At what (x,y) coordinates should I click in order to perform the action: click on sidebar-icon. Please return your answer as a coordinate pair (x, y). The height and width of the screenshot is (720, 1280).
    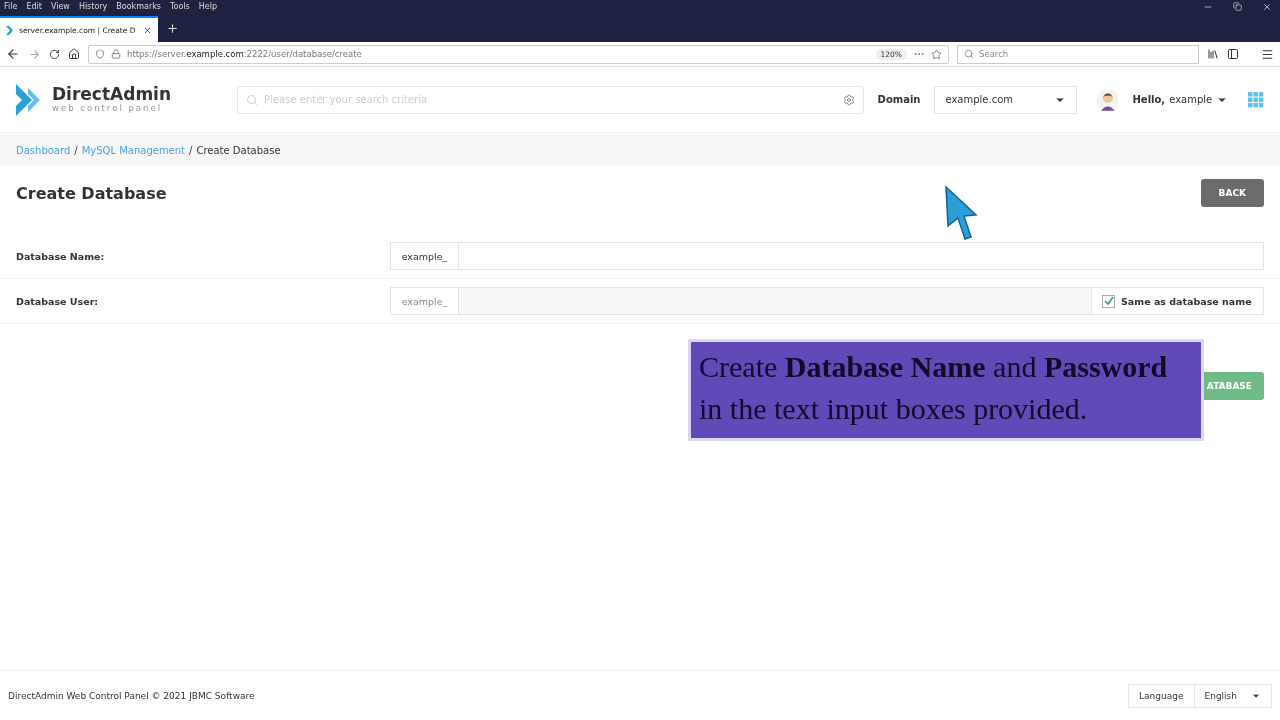
    Looking at the image, I should click on (1233, 54).